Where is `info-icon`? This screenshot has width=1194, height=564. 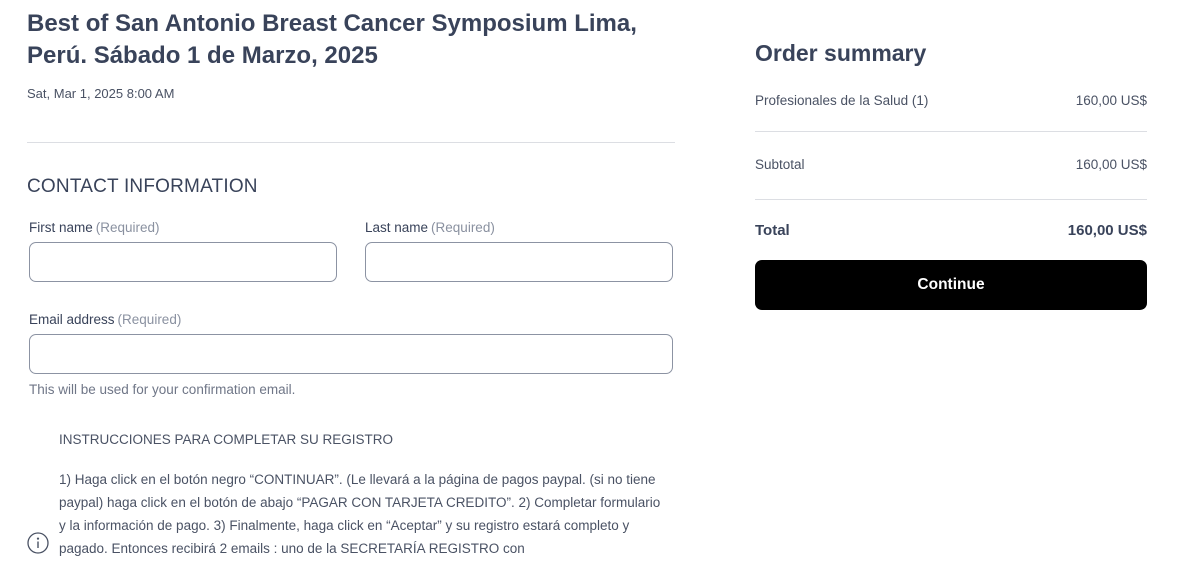 info-icon is located at coordinates (38, 543).